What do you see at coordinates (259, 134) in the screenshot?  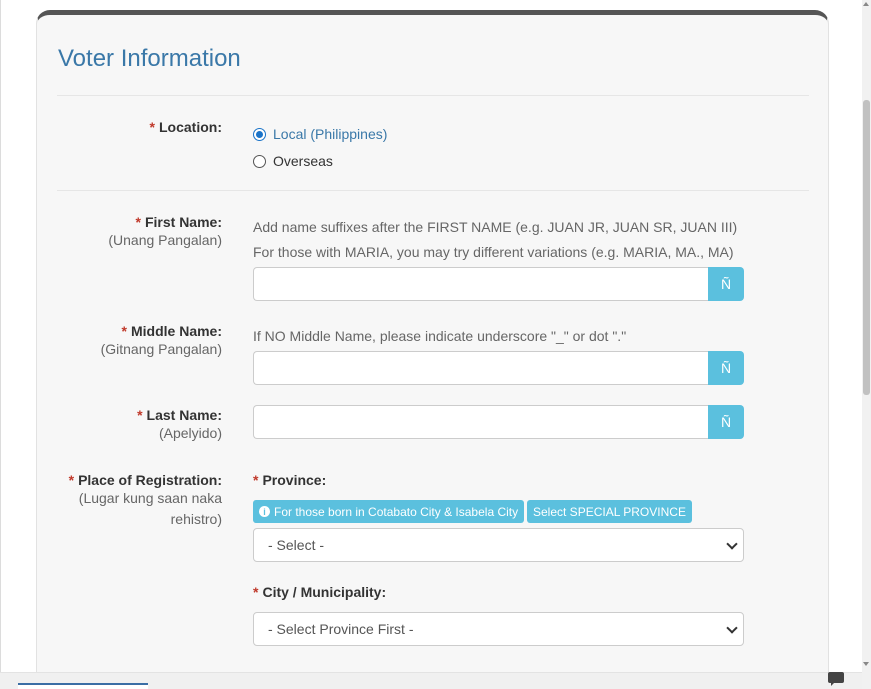 I see `radio-local-button` at bounding box center [259, 134].